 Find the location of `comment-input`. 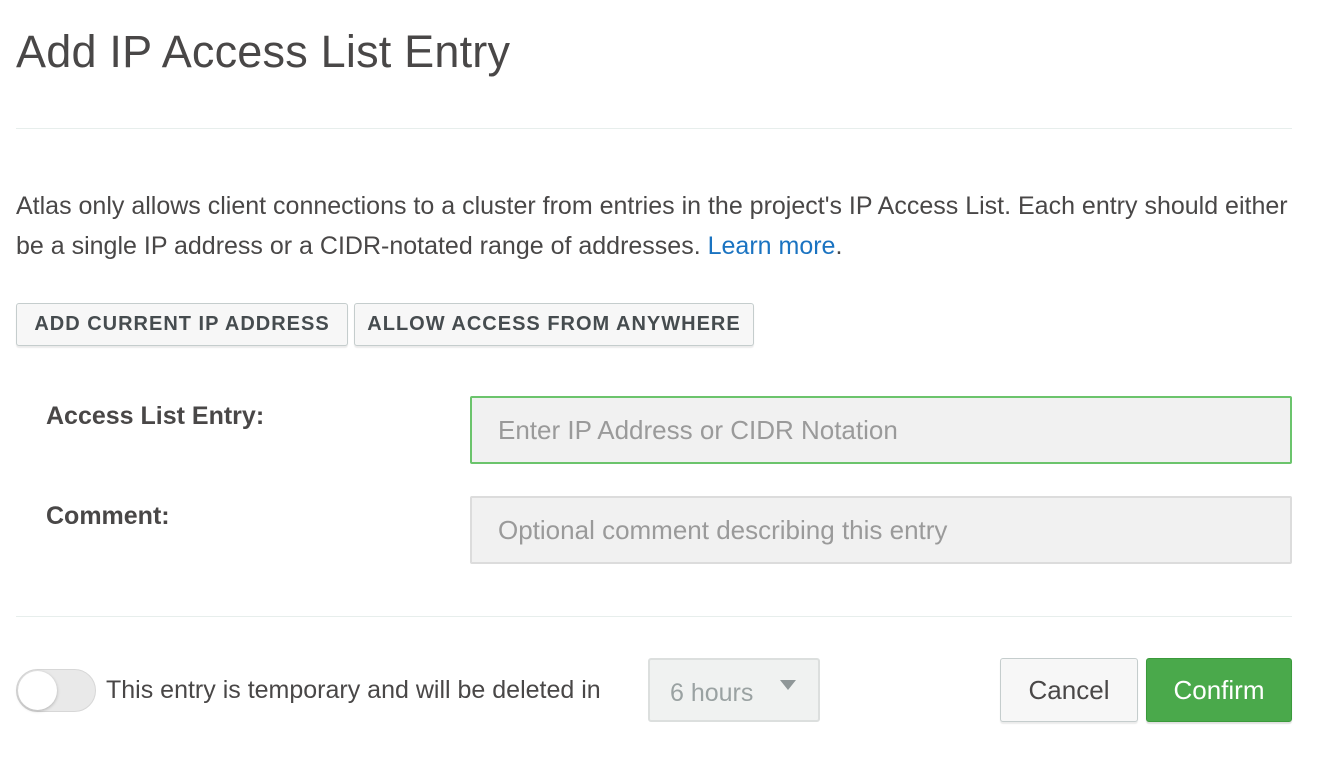

comment-input is located at coordinates (881, 530).